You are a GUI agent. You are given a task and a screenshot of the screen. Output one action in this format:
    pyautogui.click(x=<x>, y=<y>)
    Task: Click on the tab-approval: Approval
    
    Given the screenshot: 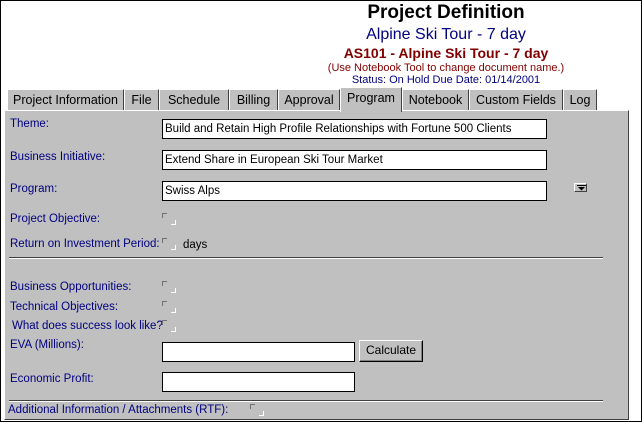 What is the action you would take?
    pyautogui.click(x=309, y=100)
    